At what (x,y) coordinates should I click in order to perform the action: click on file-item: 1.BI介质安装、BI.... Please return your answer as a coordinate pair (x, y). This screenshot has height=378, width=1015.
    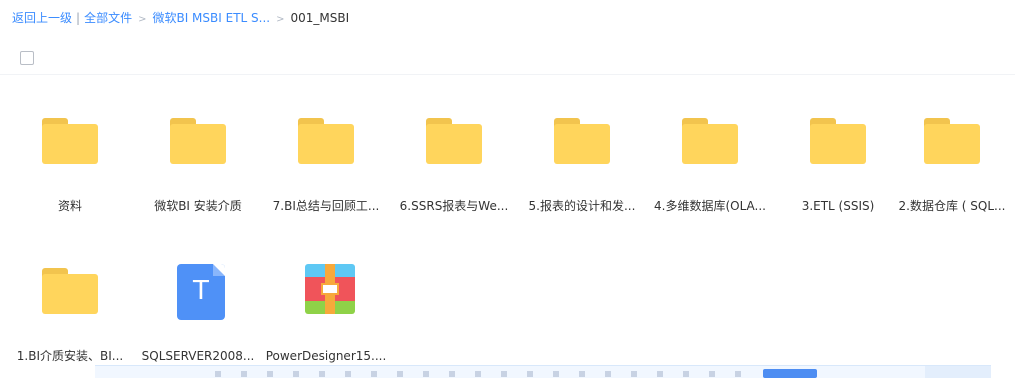
    Looking at the image, I should click on (70, 323).